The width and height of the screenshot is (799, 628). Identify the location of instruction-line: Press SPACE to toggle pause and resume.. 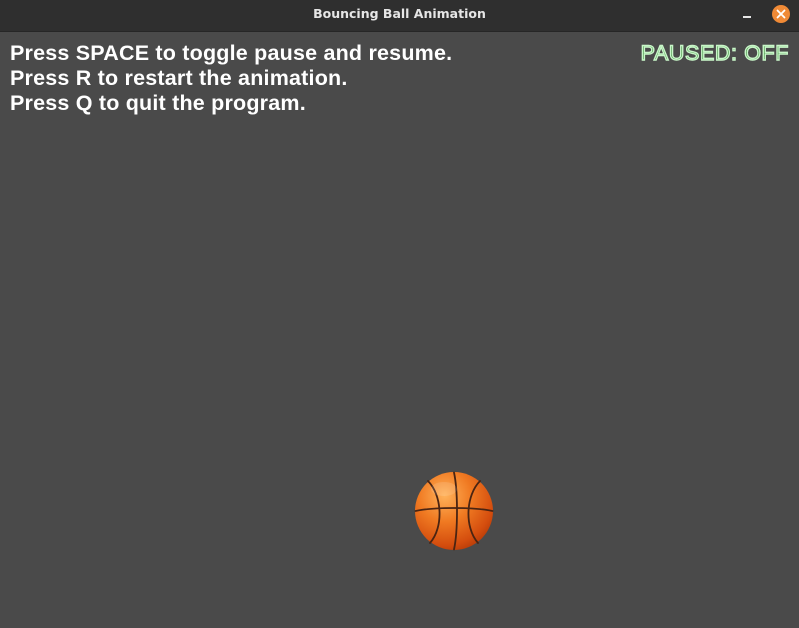
(231, 53).